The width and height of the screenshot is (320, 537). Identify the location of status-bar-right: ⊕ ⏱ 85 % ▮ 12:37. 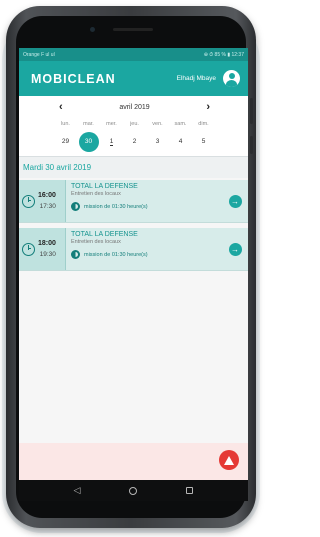
(223, 54).